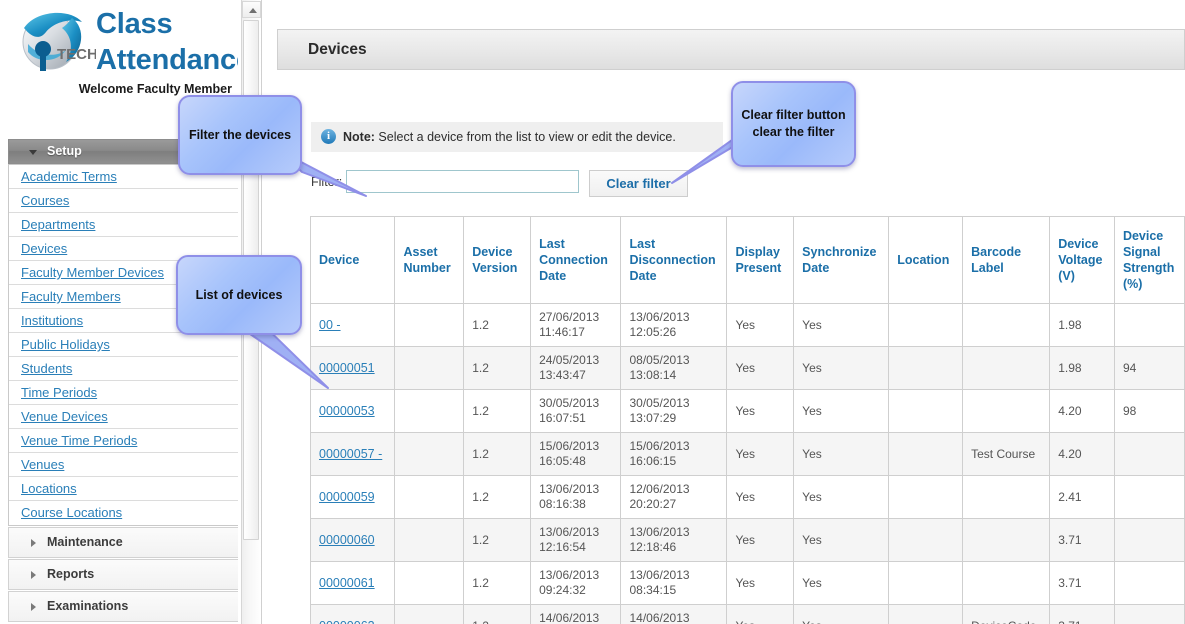  I want to click on cell-last-disconnection-date: 13/06/2013 08:34:15, so click(674, 583).